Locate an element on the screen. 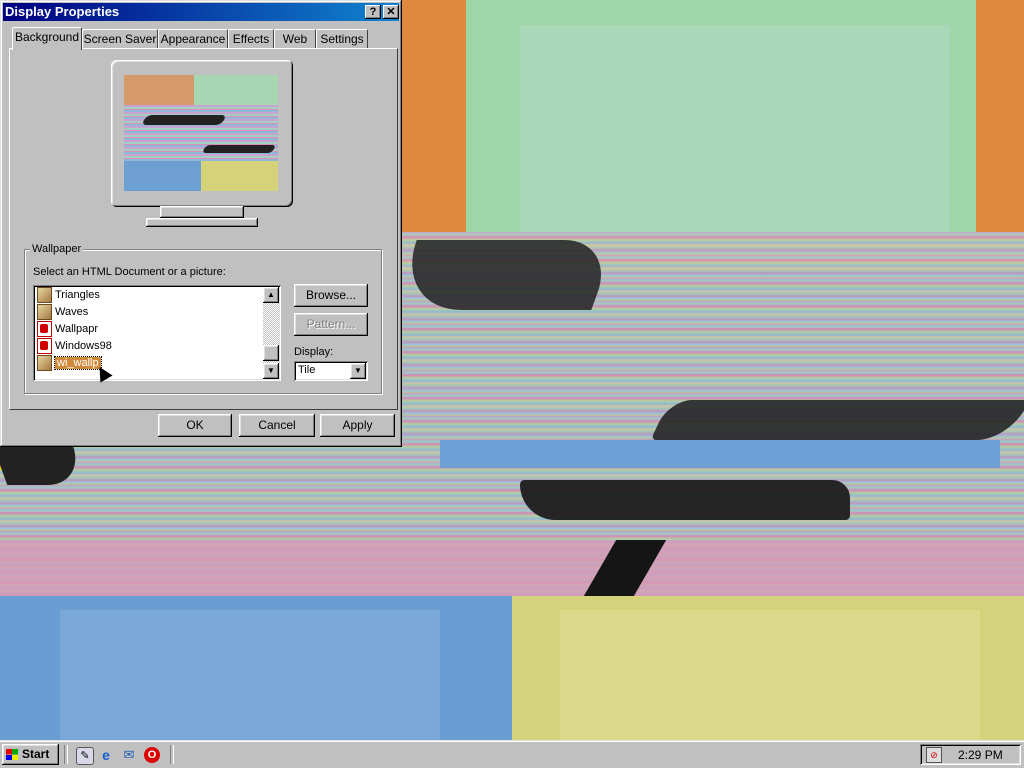 The image size is (1024, 768). clock: 2:29 PM is located at coordinates (980, 755).